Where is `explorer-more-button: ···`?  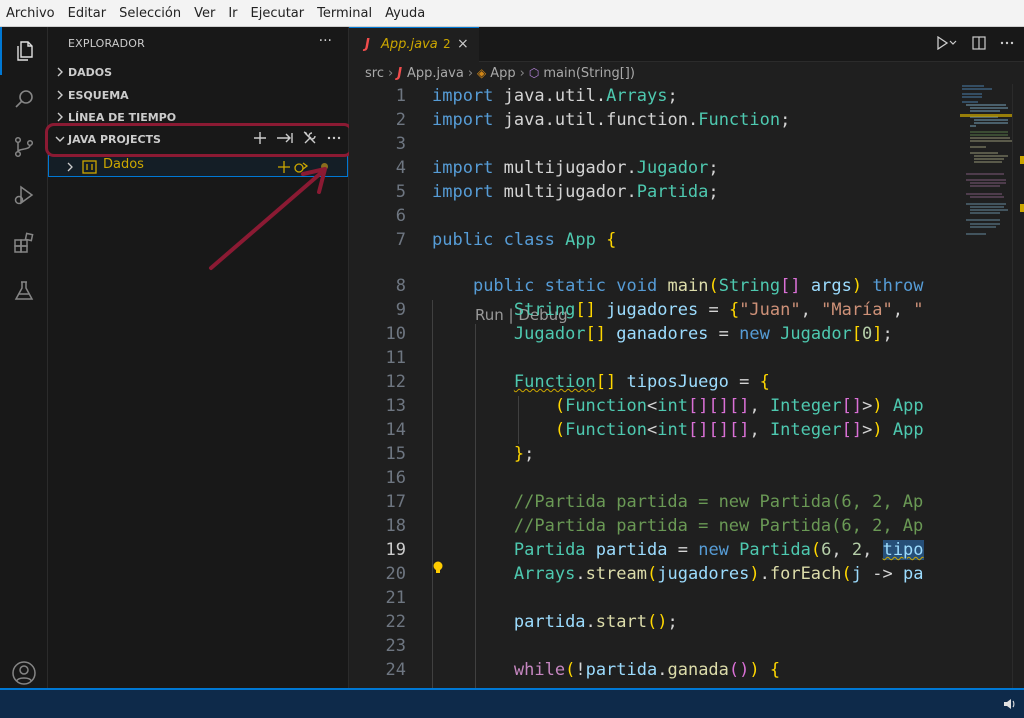
explorer-more-button: ··· is located at coordinates (325, 41).